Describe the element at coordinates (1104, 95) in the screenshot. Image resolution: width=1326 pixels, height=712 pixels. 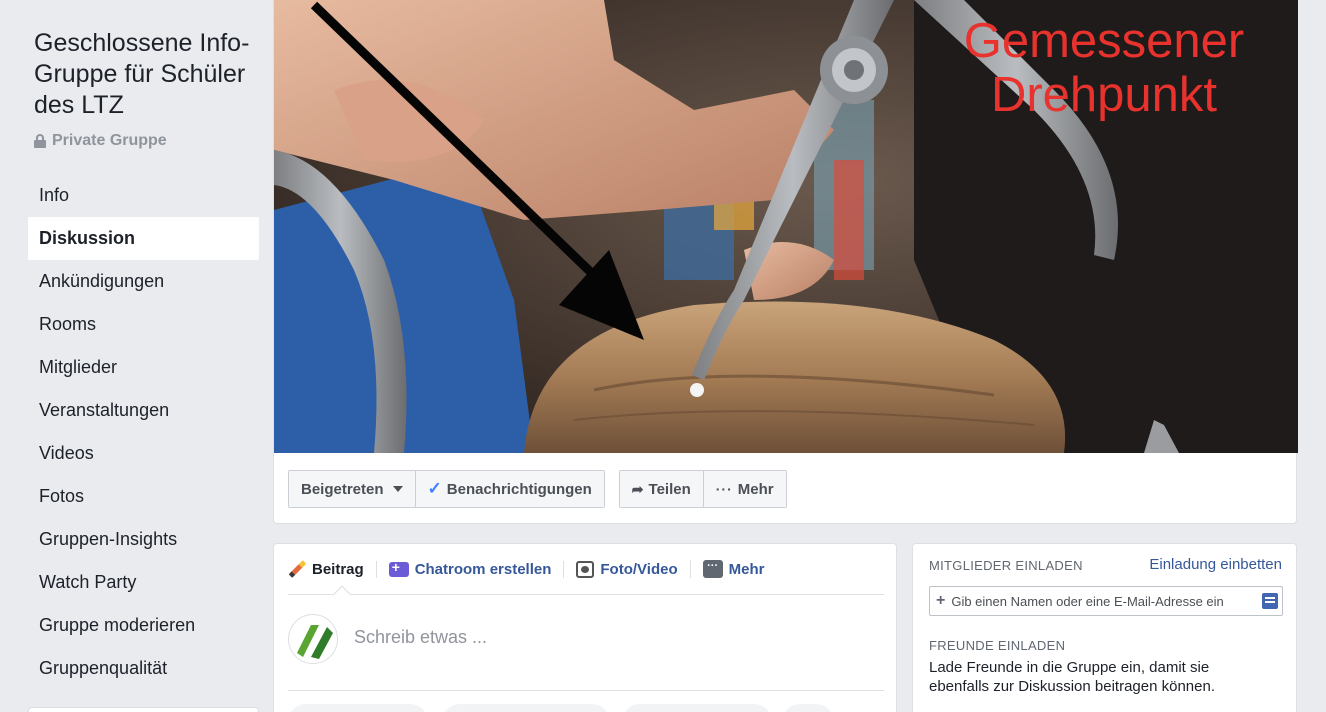
I see `cover-caption-line2: Drehpunkt` at that location.